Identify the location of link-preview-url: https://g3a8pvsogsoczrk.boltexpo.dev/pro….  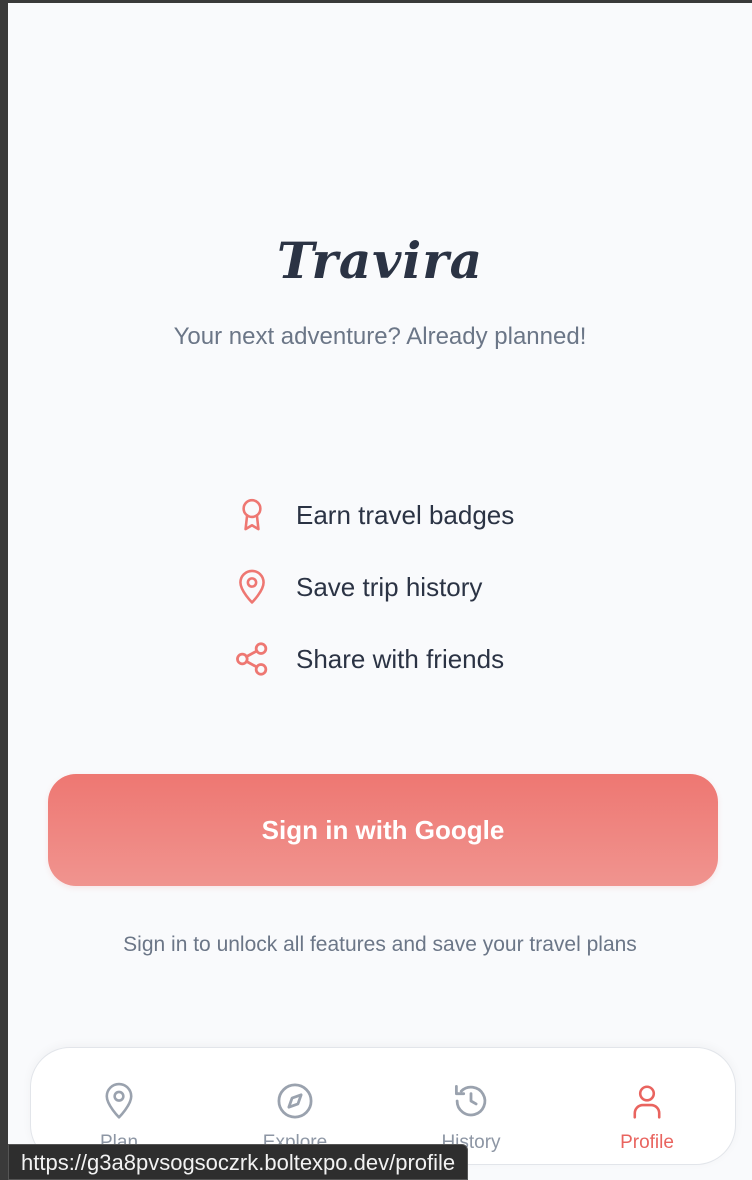
(238, 1162).